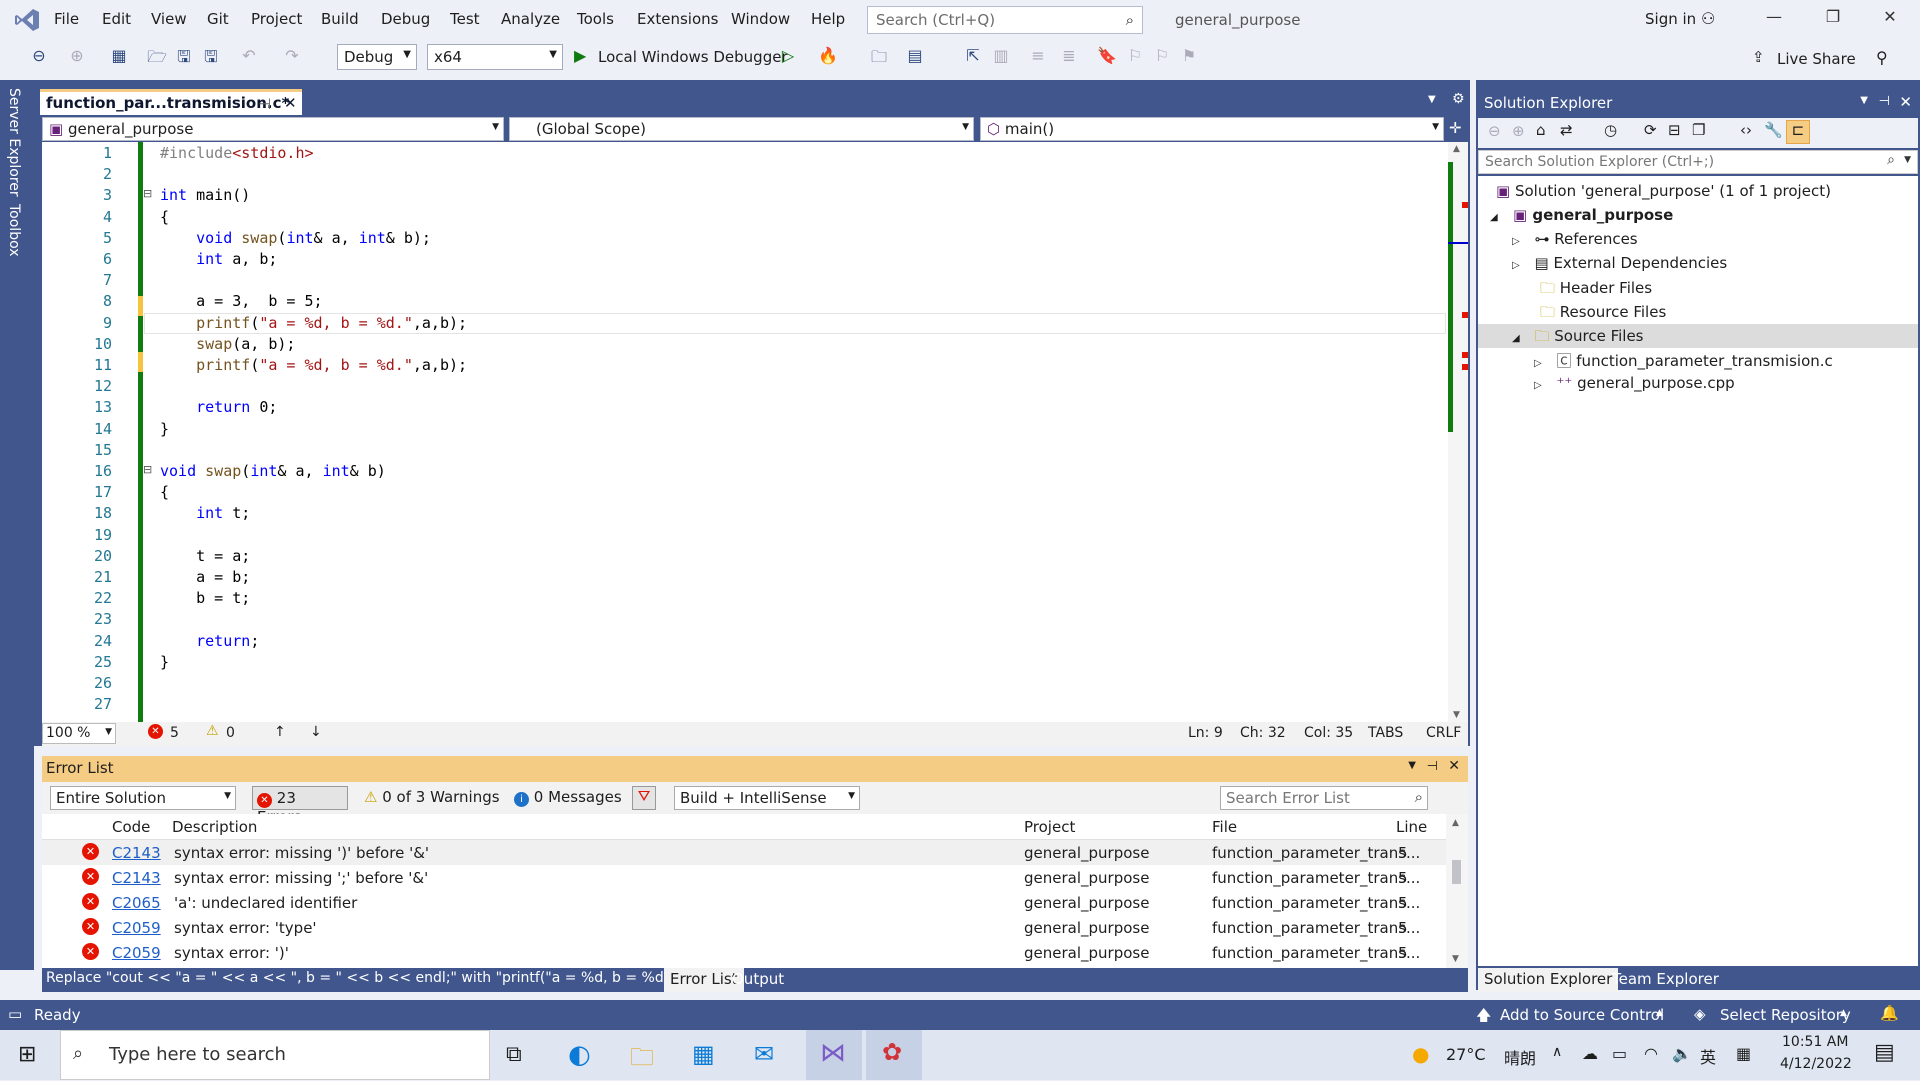  I want to click on error-search-input: Search Error List ⌕, so click(1324, 798).